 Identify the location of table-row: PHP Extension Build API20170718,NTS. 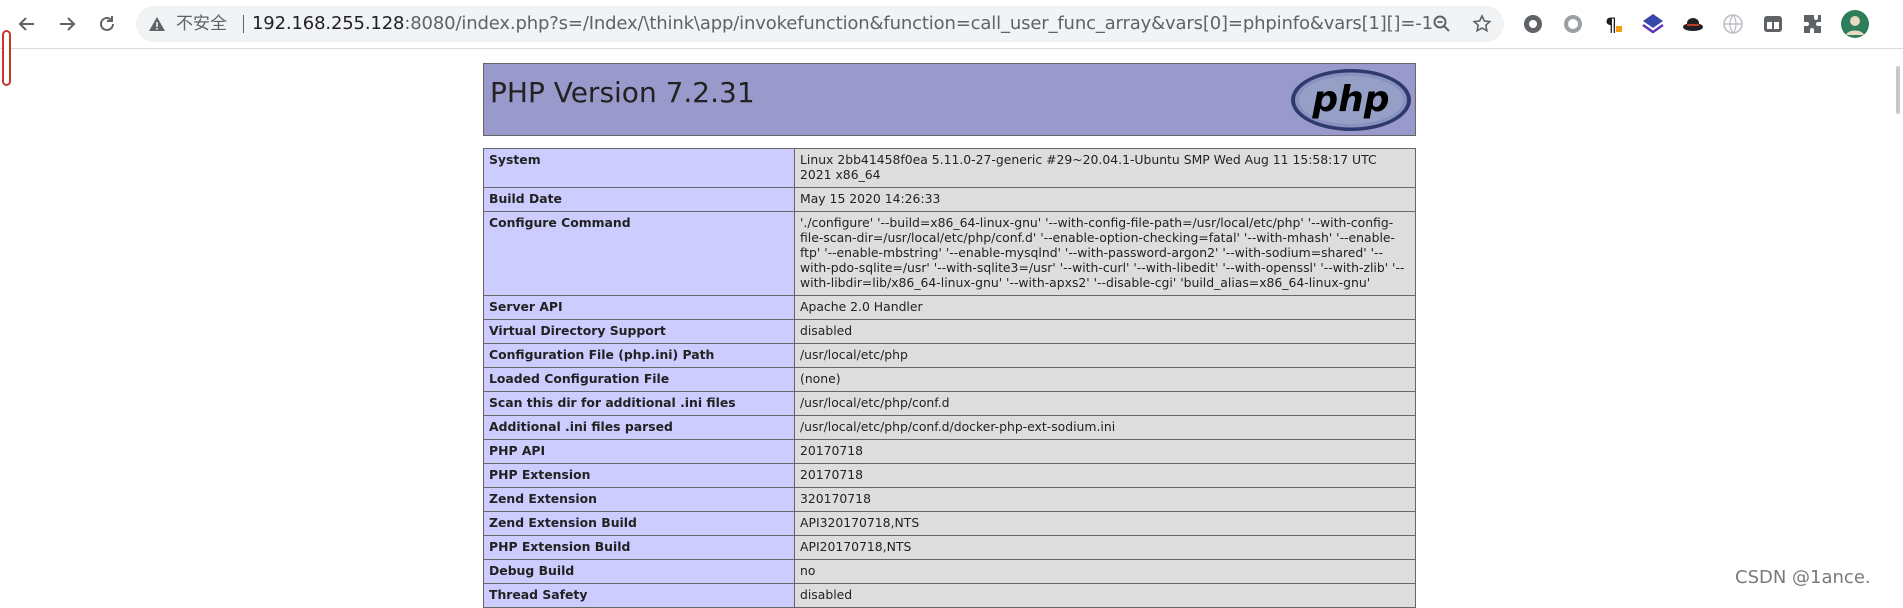
(949, 547).